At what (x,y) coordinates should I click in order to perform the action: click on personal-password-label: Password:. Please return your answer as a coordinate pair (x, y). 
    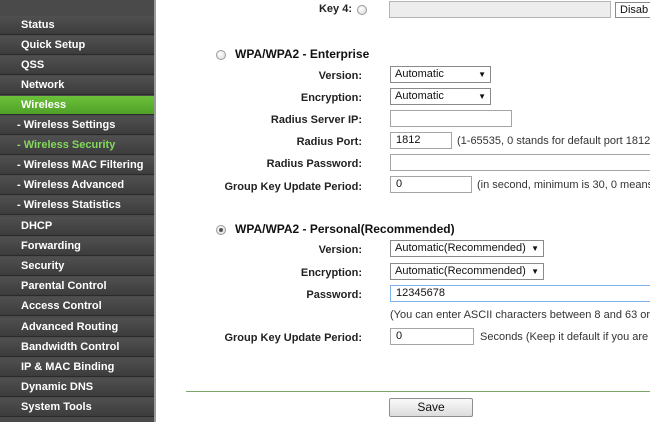
    Looking at the image, I should click on (334, 295).